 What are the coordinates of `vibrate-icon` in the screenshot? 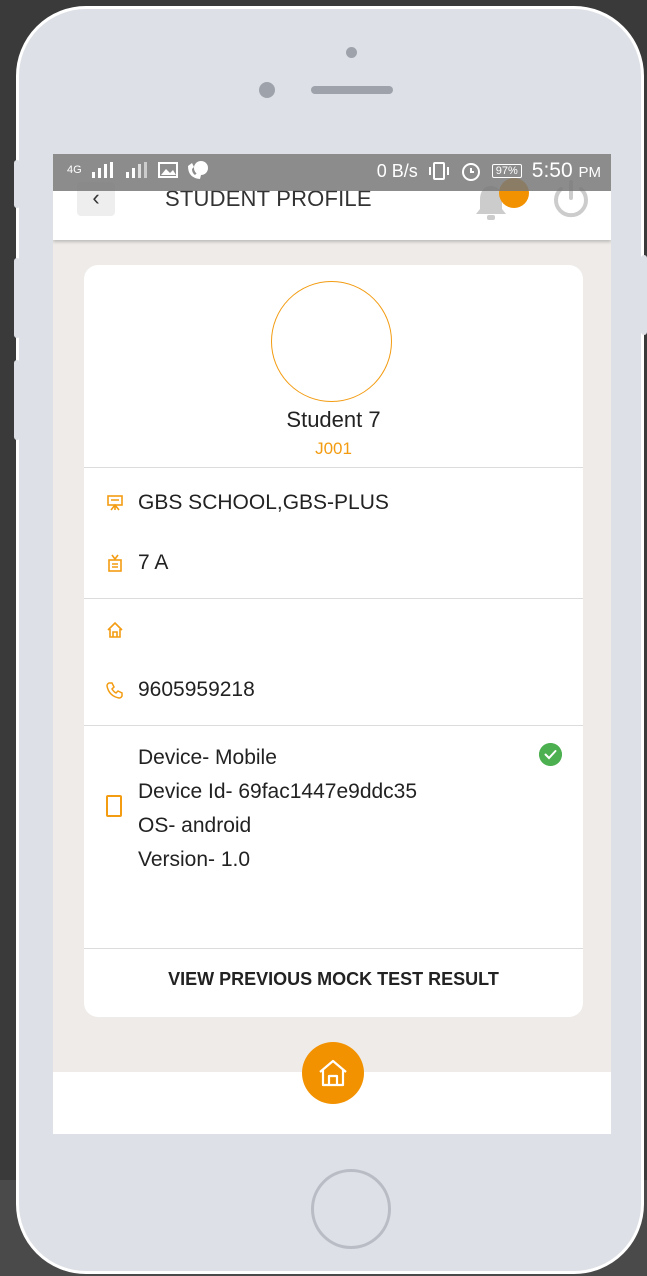 It's located at (438, 171).